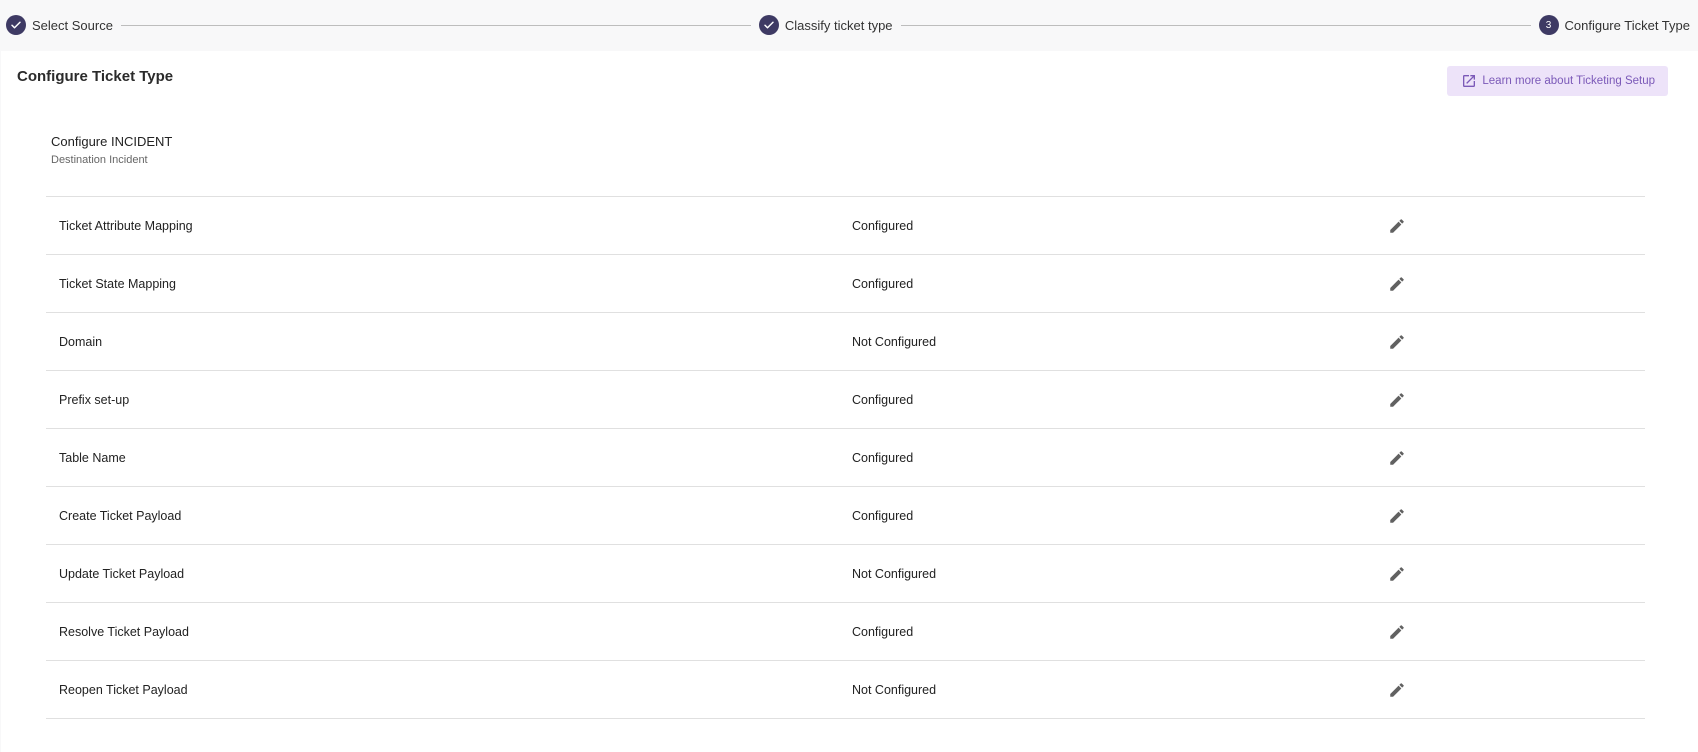  Describe the element at coordinates (122, 573) in the screenshot. I see `row-name: Update Ticket Payload` at that location.